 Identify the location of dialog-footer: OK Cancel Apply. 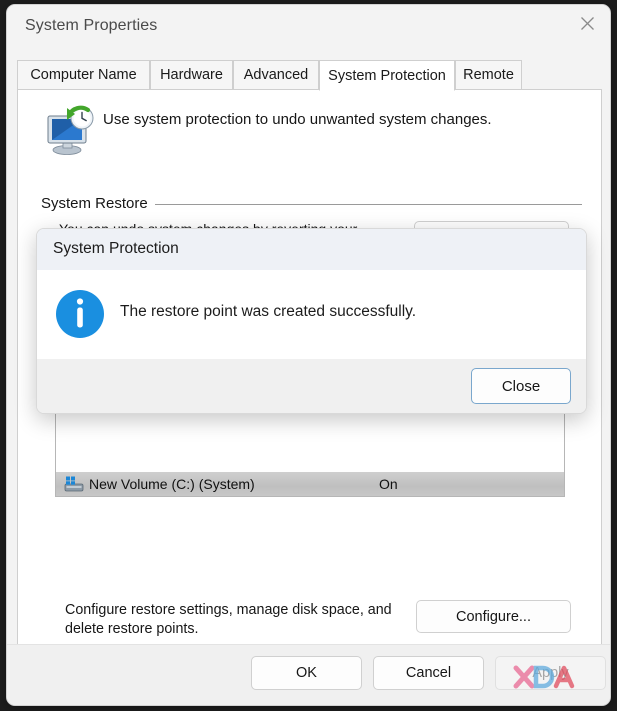
(308, 674).